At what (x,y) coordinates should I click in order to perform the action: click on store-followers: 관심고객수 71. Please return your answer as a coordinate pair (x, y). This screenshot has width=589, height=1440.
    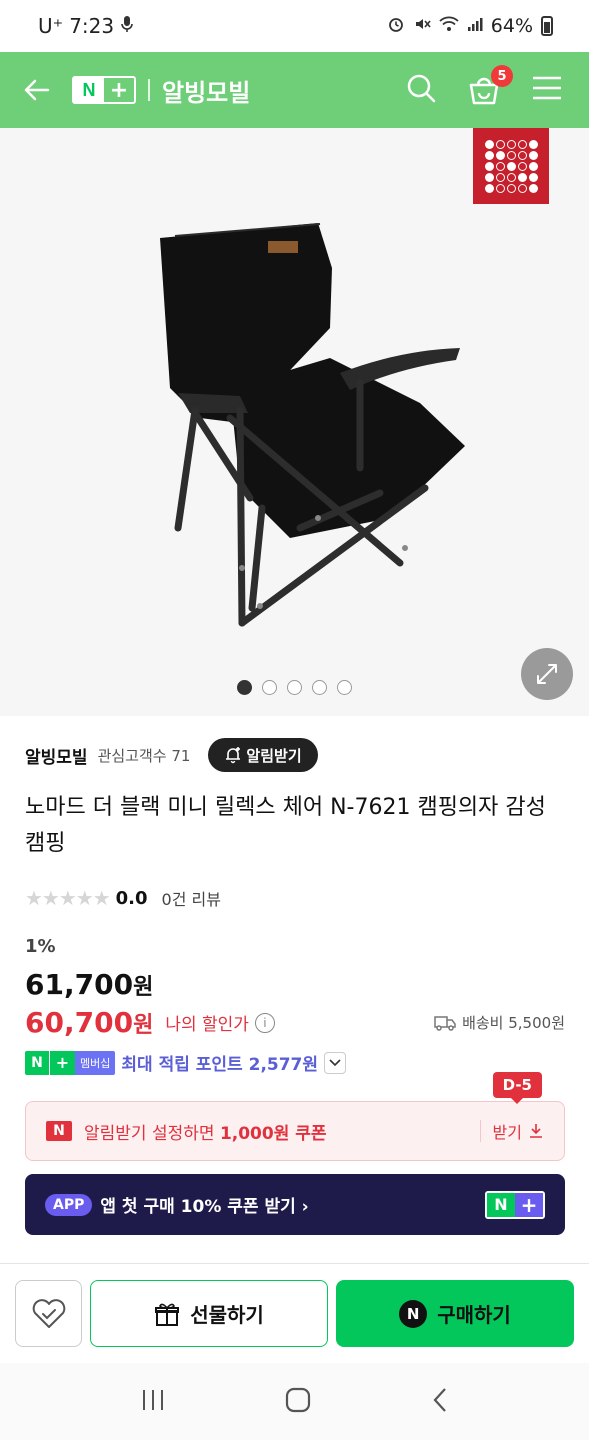
    Looking at the image, I should click on (144, 755).